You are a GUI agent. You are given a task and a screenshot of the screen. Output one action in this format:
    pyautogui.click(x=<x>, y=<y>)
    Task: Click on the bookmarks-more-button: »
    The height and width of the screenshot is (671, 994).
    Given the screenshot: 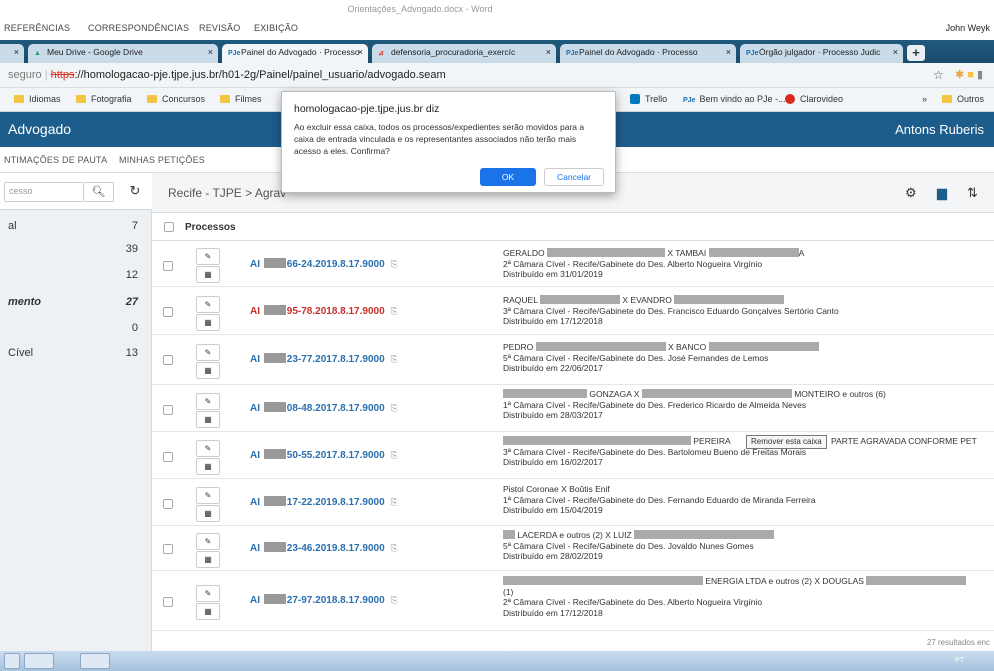 What is the action you would take?
    pyautogui.click(x=924, y=99)
    